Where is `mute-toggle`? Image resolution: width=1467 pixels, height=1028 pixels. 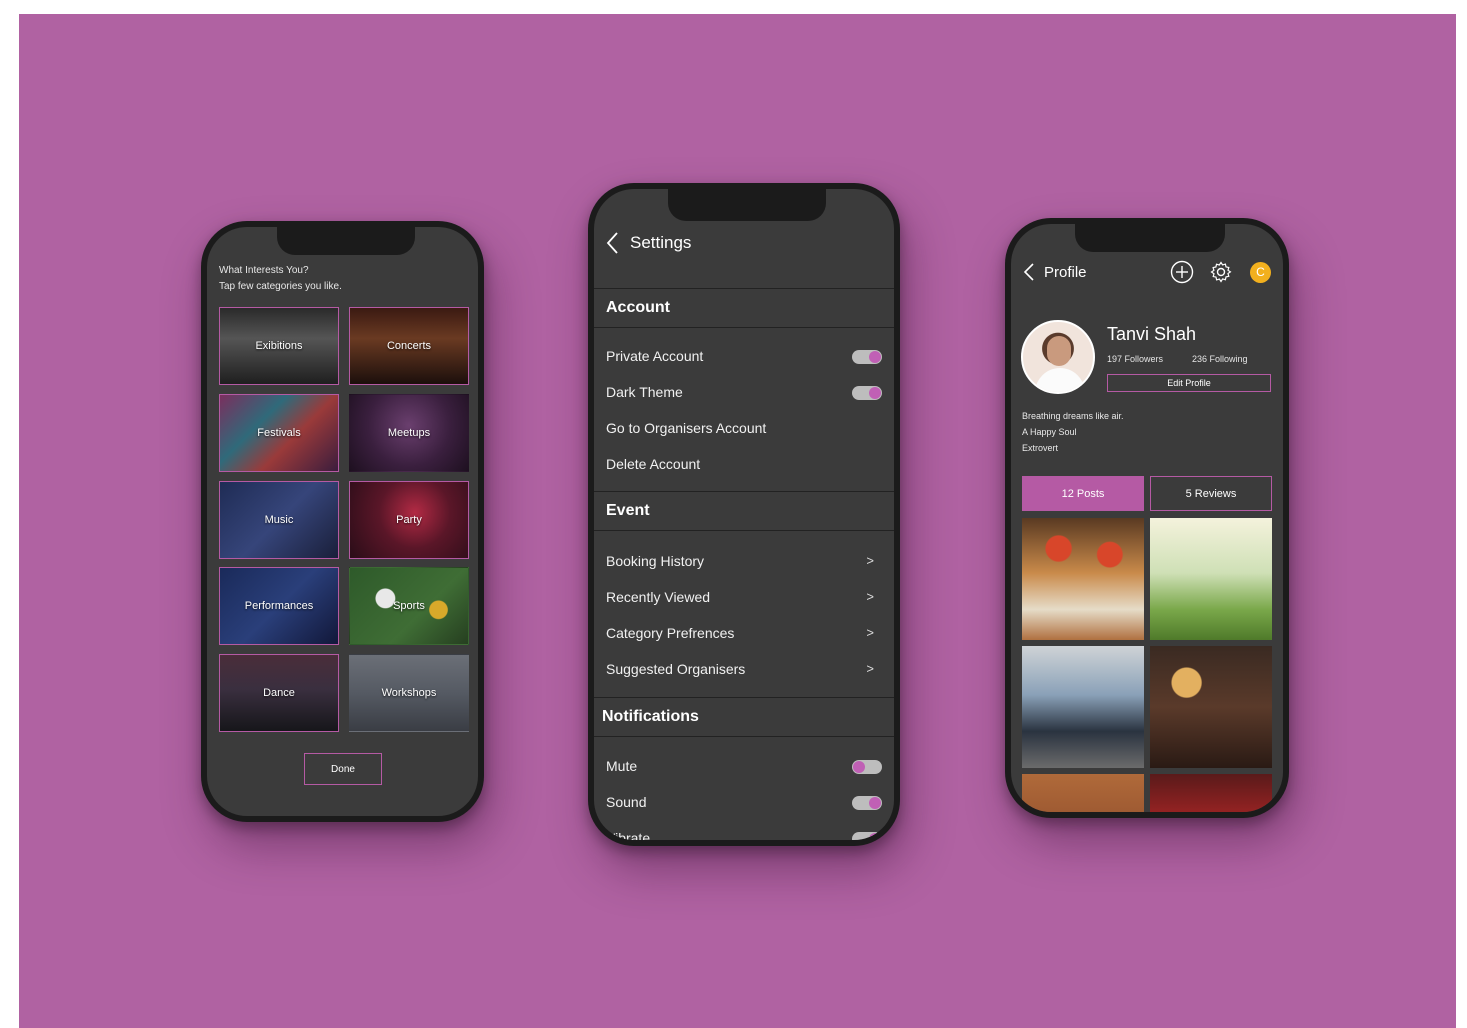 mute-toggle is located at coordinates (867, 767).